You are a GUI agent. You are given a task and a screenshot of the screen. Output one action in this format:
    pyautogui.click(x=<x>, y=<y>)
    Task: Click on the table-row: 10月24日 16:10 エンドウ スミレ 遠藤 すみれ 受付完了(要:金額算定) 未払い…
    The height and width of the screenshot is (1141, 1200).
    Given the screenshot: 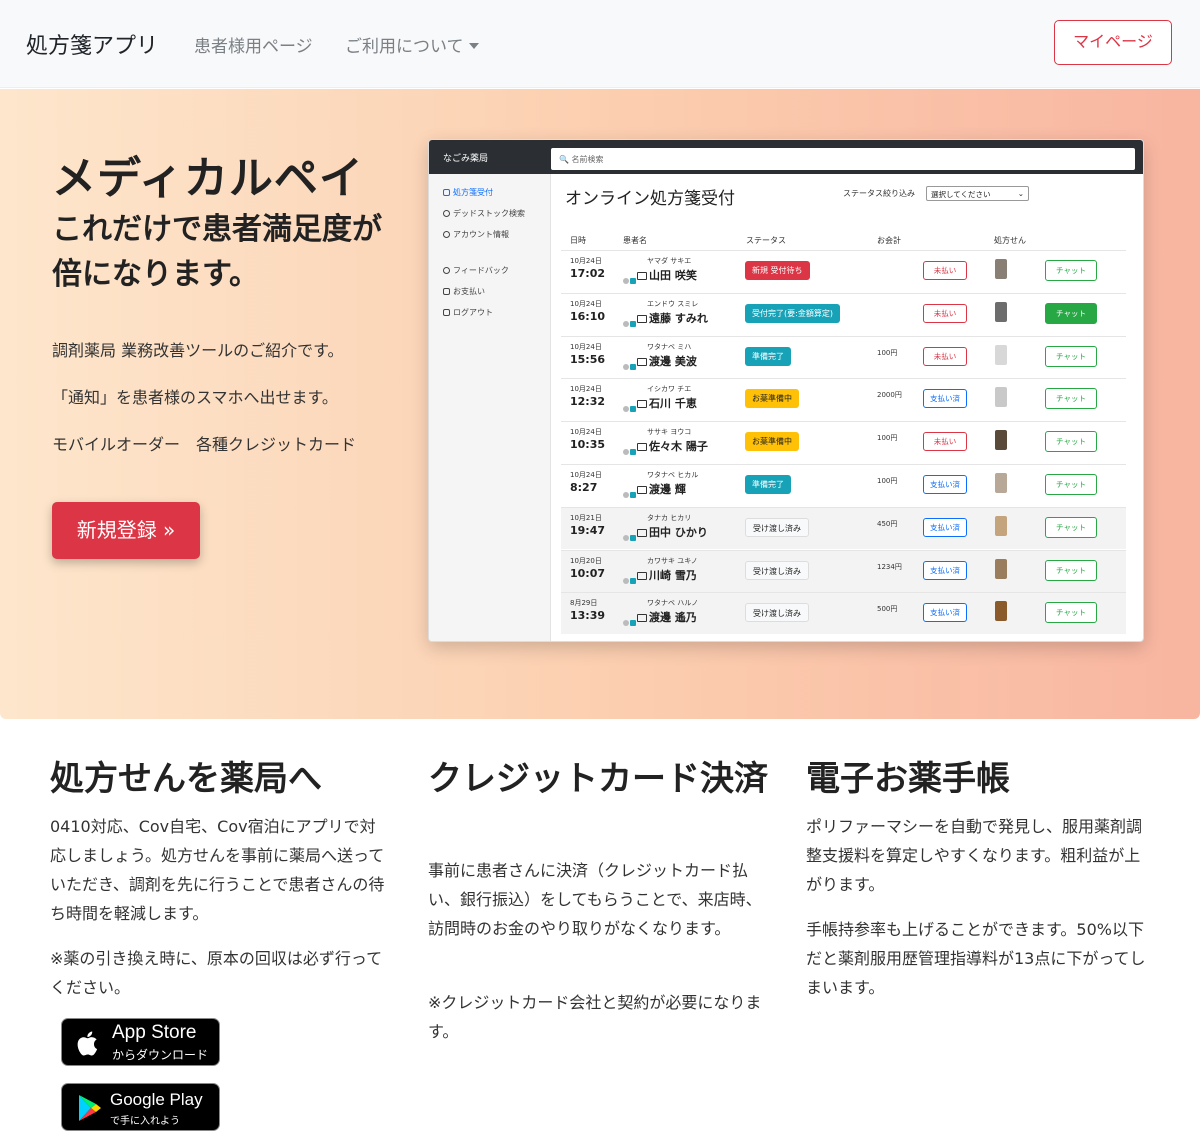 What is the action you would take?
    pyautogui.click(x=843, y=313)
    